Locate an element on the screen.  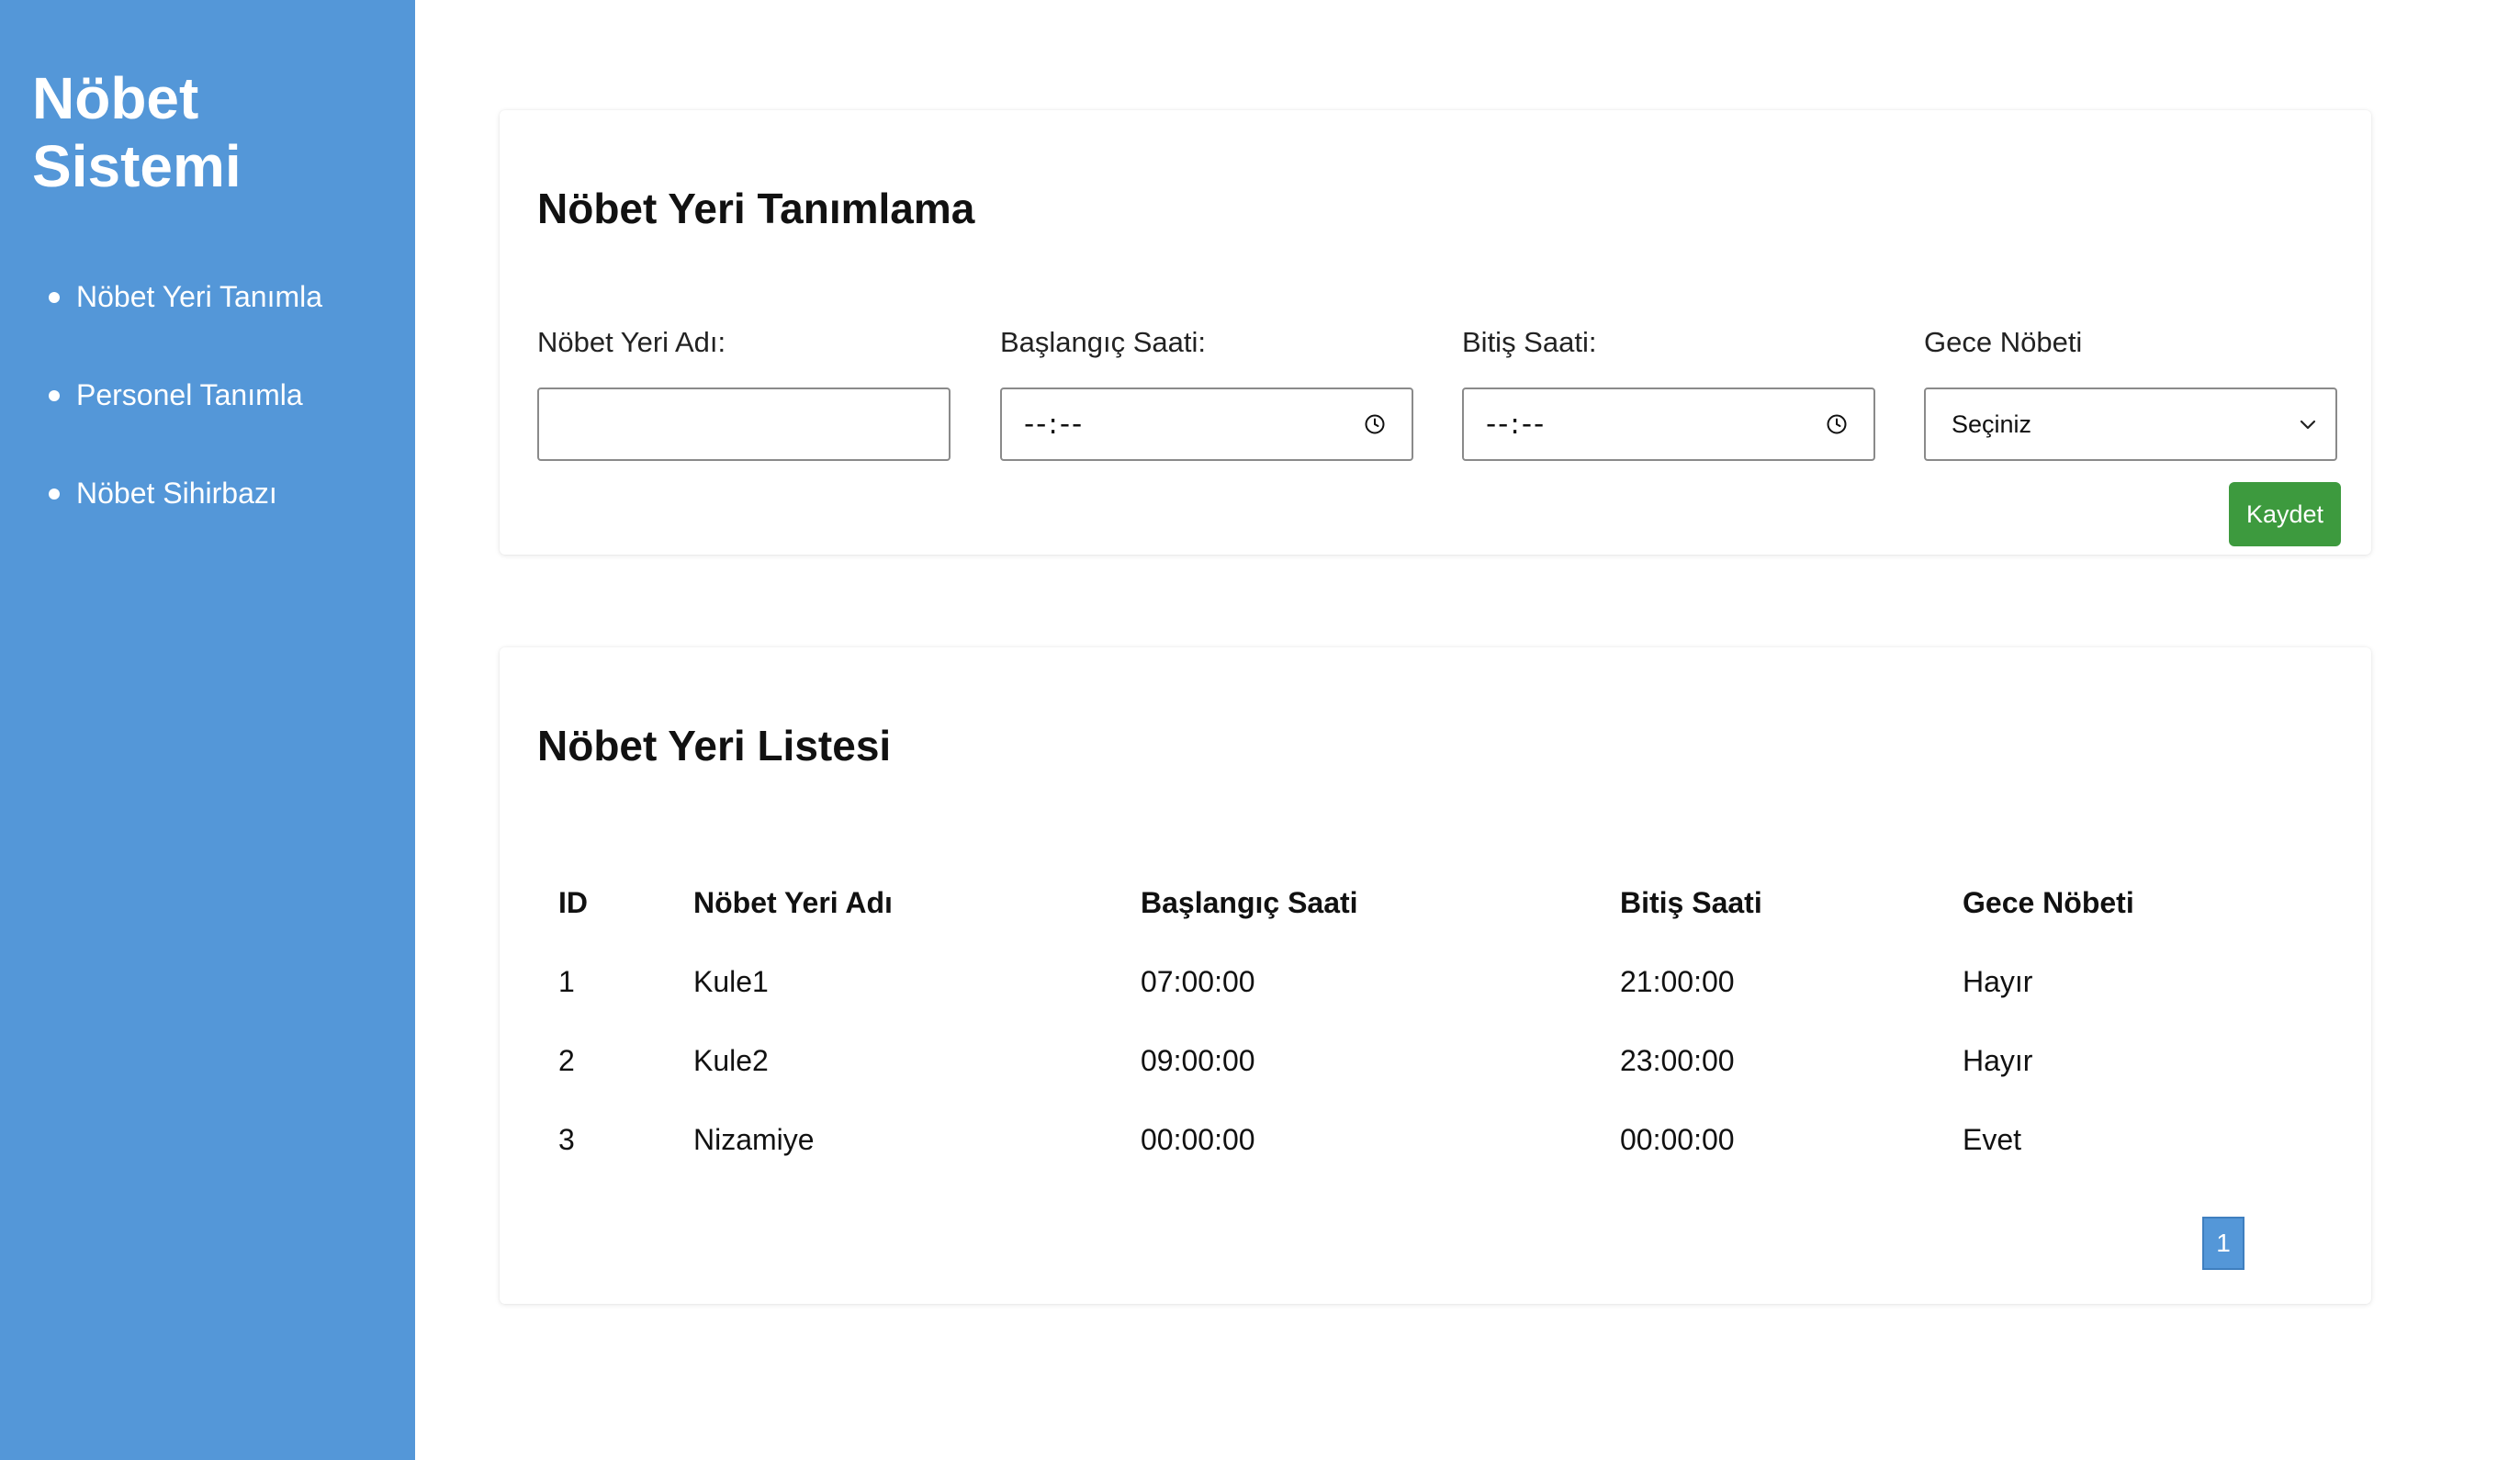
sidebar-item-label: Nöbet Sihirbazı is located at coordinates (176, 493).